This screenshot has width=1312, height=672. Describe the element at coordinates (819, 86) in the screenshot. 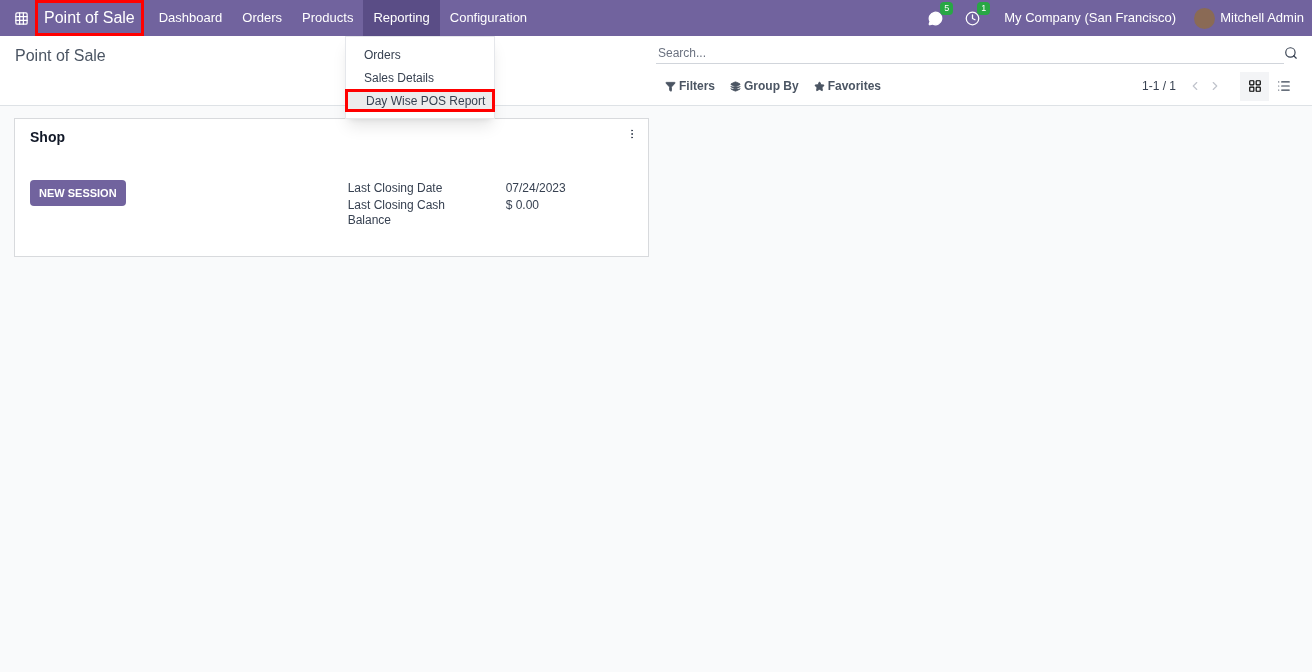

I see `star-icon` at that location.